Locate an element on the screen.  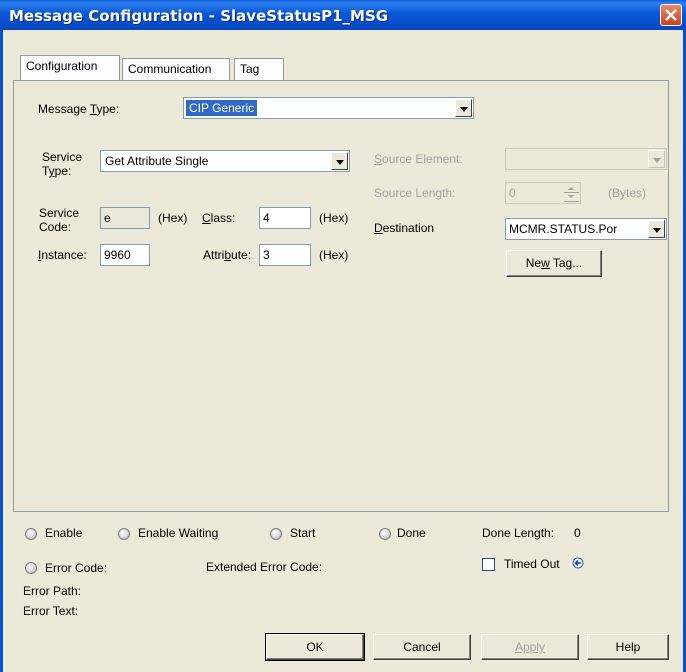
close-icon is located at coordinates (671, 15).